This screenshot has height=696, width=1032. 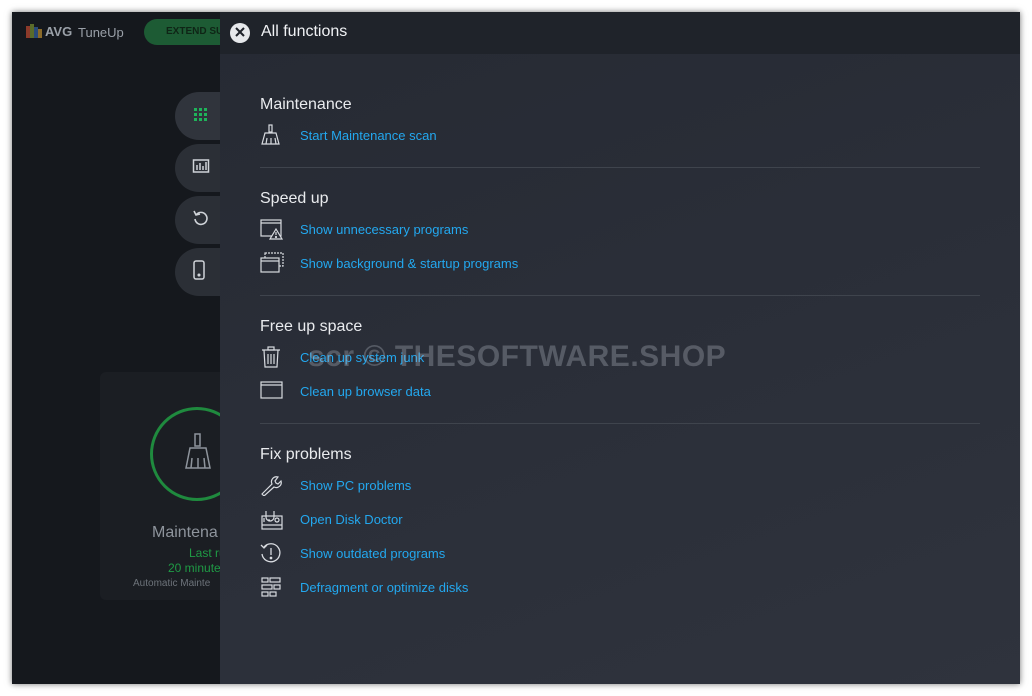 What do you see at coordinates (306, 104) in the screenshot?
I see `section-title: Maintenance` at bounding box center [306, 104].